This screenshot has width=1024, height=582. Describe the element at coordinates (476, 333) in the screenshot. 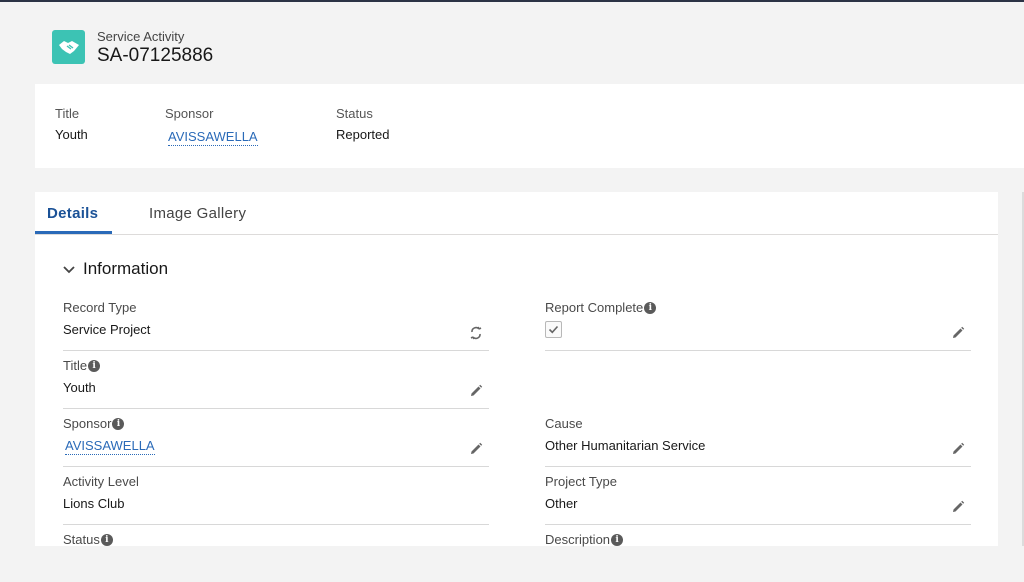

I see `change-record-type-icon` at that location.